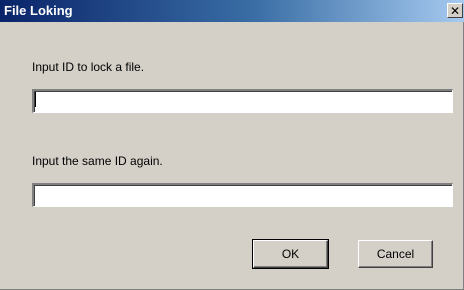 This screenshot has width=464, height=290. I want to click on close-button: ✕, so click(455, 10).